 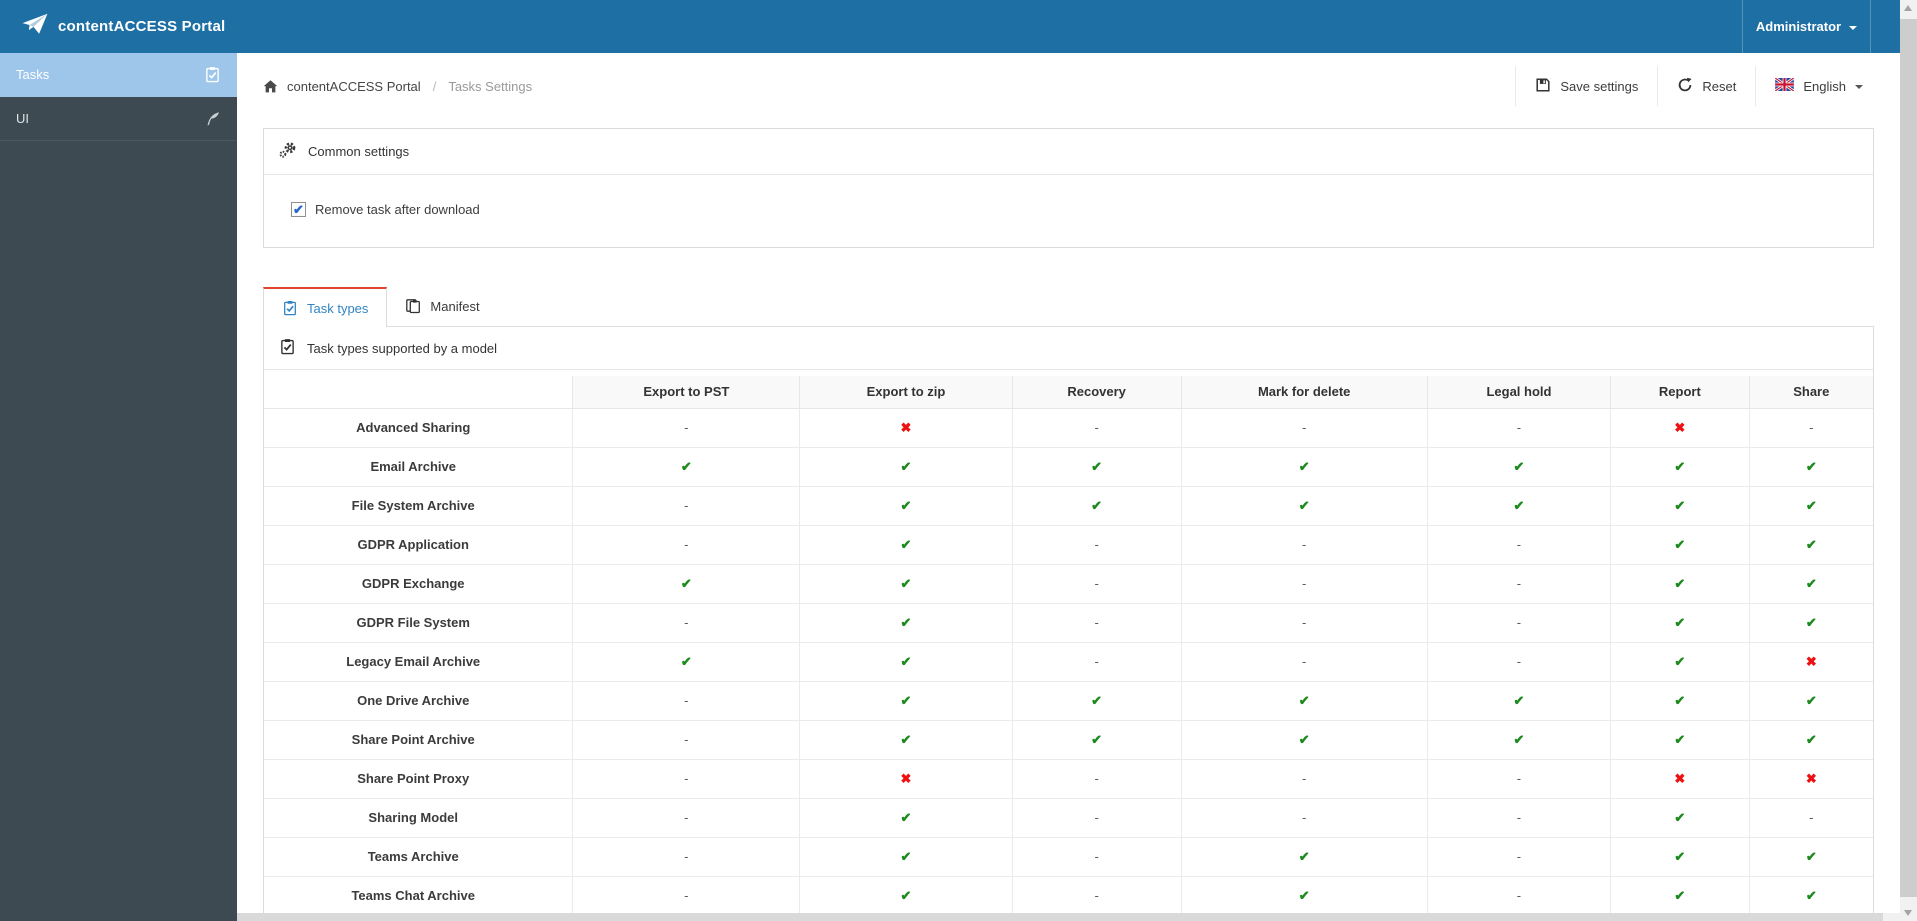 I want to click on table-row: Teams Archive - ✔ - ✔ - ✔ ✔, so click(x=1068, y=856).